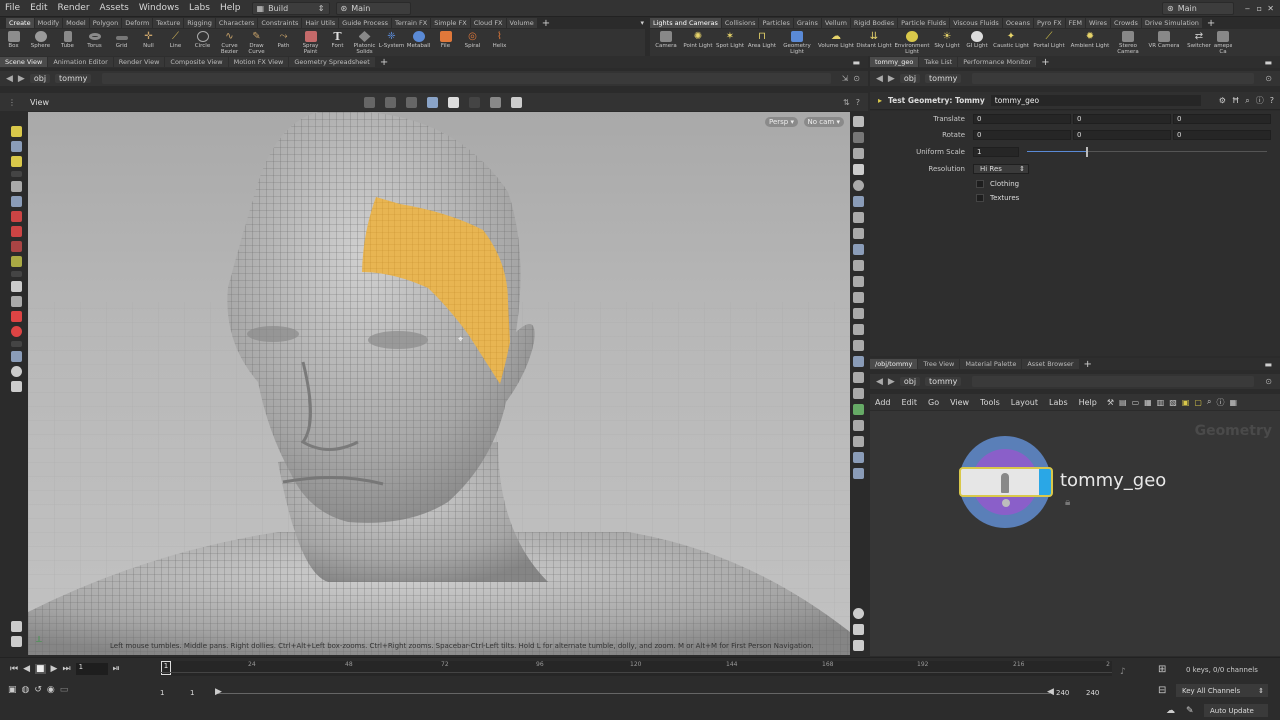 The width and height of the screenshot is (1280, 720). What do you see at coordinates (1136, 402) in the screenshot?
I see `layout-icon: ▭` at bounding box center [1136, 402].